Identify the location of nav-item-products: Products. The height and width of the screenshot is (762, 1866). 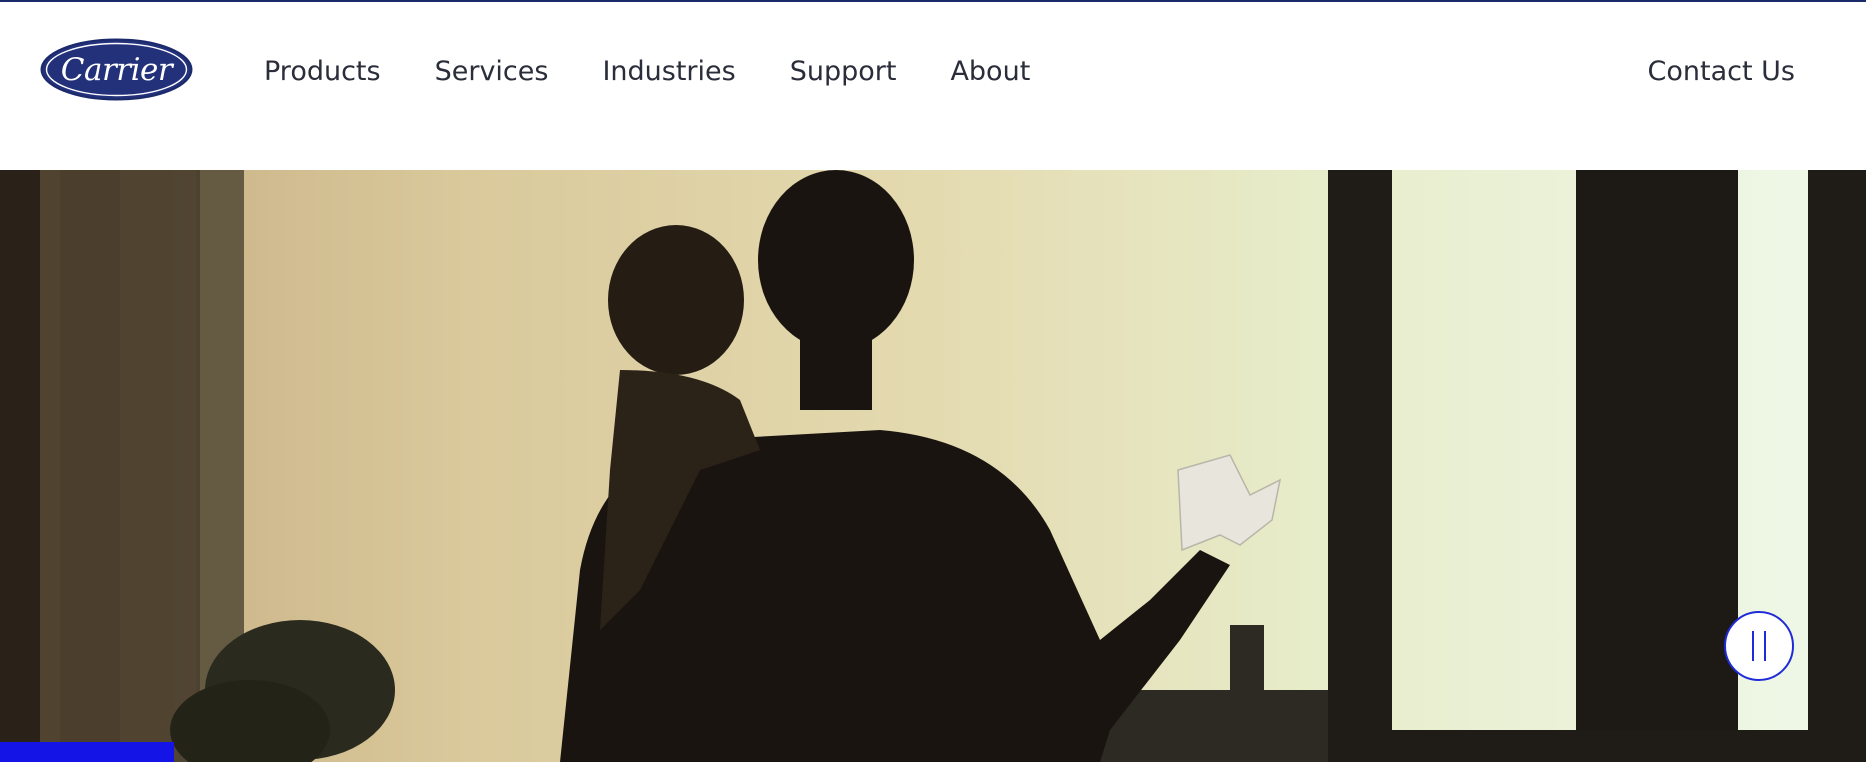
(322, 72).